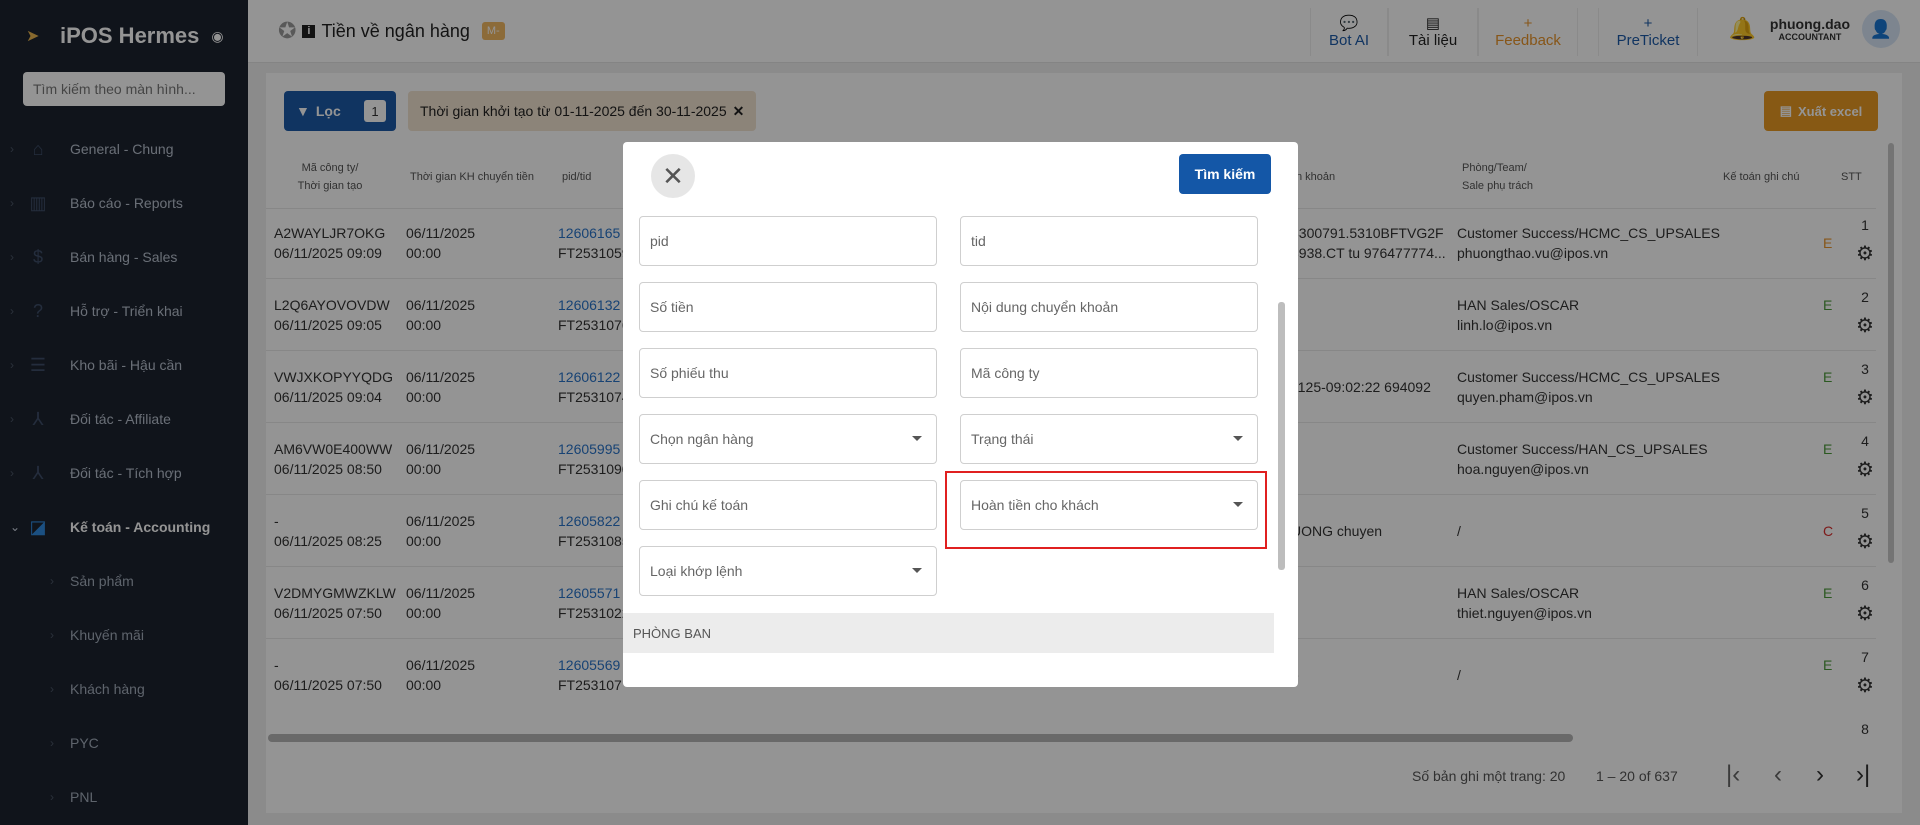 The height and width of the screenshot is (825, 1920). Describe the element at coordinates (1225, 174) in the screenshot. I see `search-button: Tìm kiếm` at that location.